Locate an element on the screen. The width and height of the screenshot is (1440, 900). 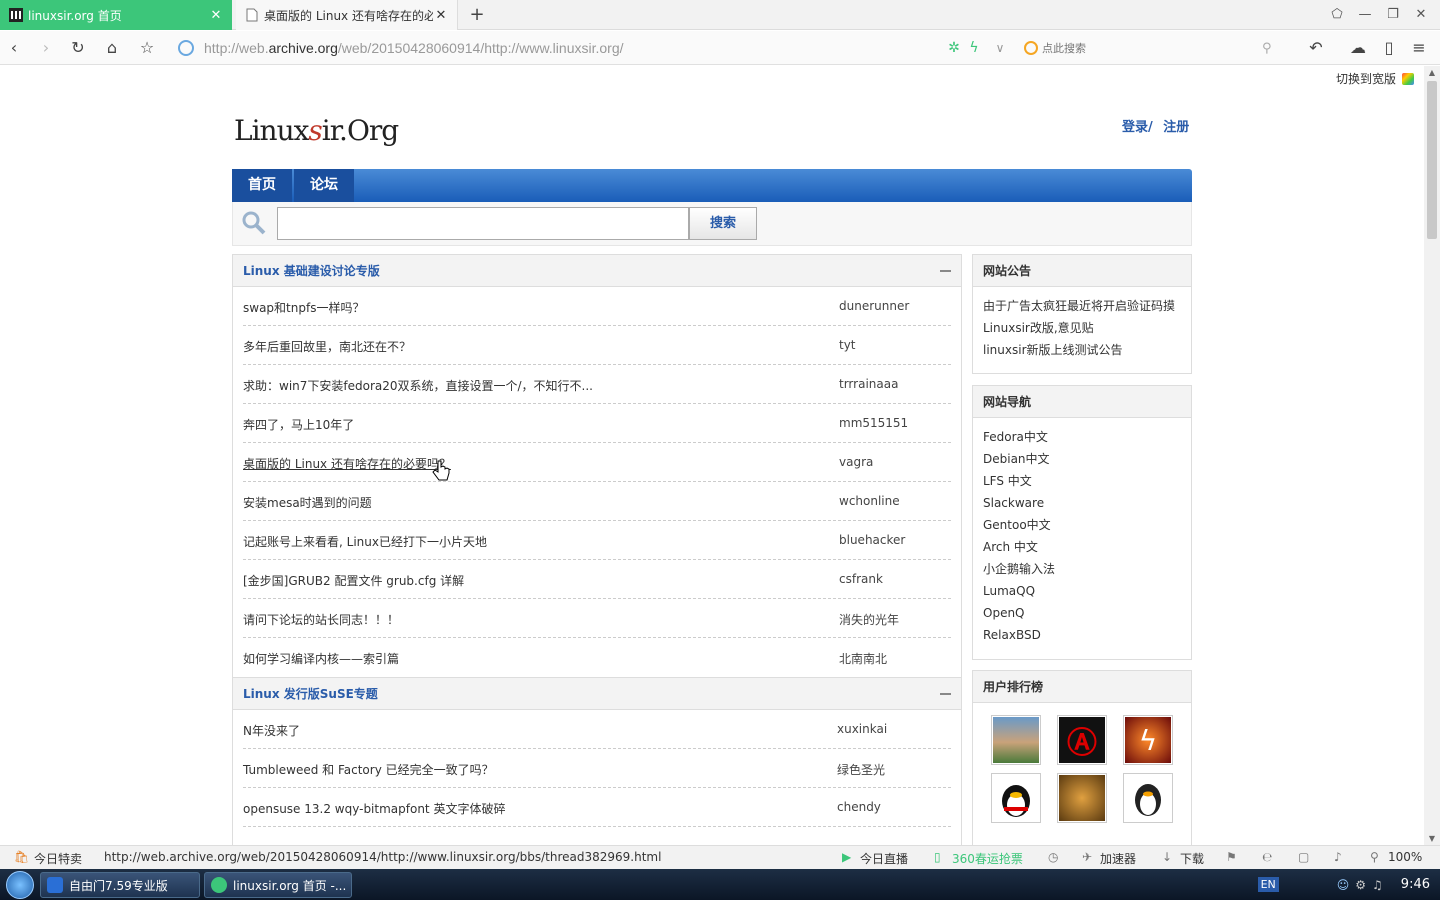
thread-title: opensuse 13.2 wqy-bitmapfont 英文字体破碎 is located at coordinates (374, 808).